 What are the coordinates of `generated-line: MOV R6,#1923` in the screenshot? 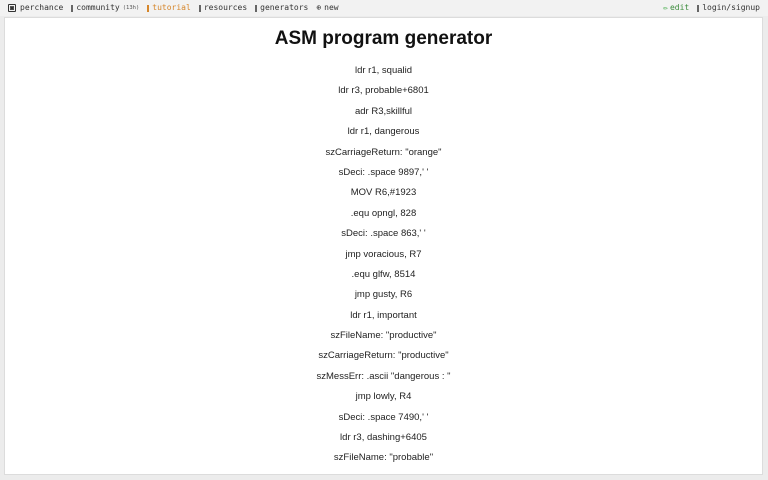 It's located at (383, 193).